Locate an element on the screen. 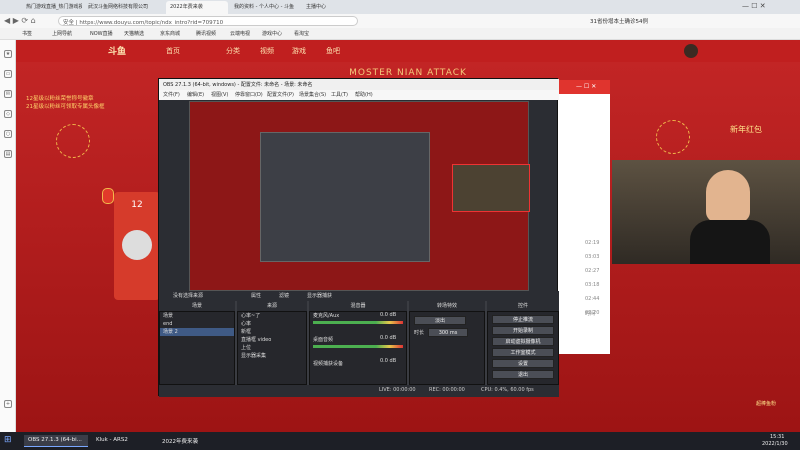 This screenshot has width=800, height=450. mixer-header: 混音器 is located at coordinates (358, 306).